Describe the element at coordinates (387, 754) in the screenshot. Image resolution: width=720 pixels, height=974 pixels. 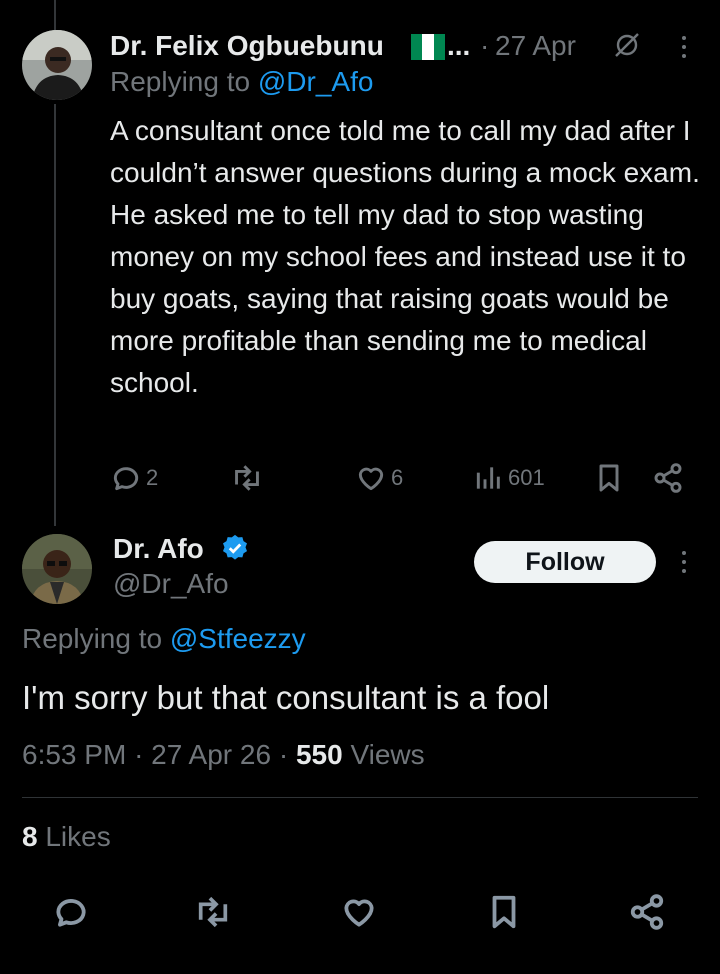
I see `views-label: Views` at that location.